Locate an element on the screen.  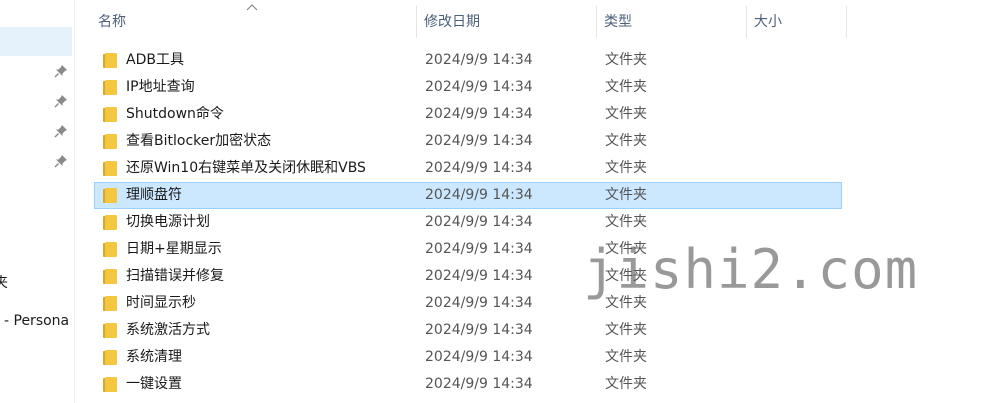
file-row: ADB工具 2024/9/9 14:34 文件夹 is located at coordinates (468, 60).